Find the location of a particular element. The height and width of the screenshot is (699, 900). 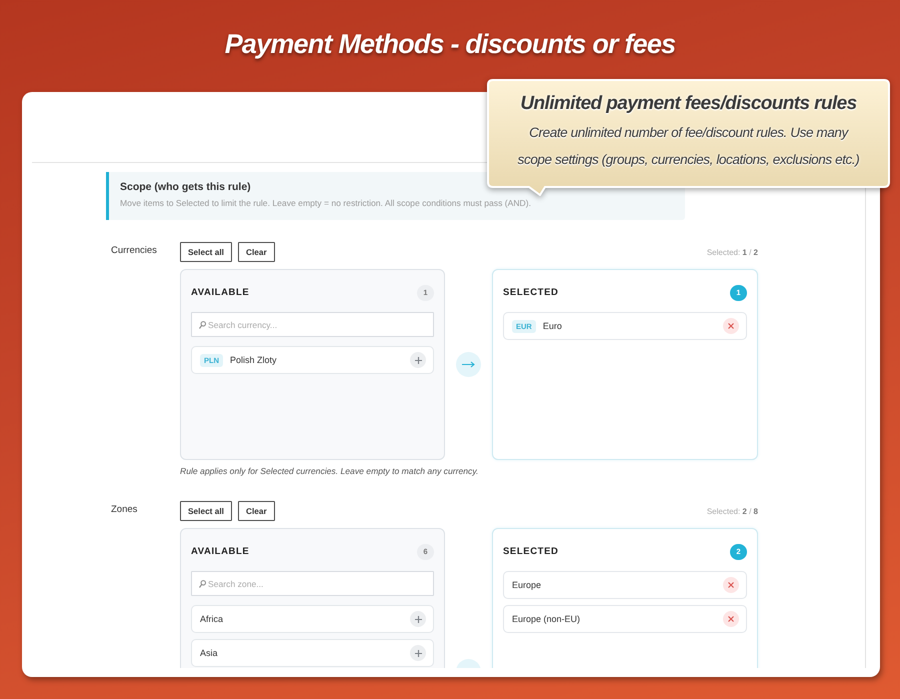

selected-count: Selected: 2 / 8 is located at coordinates (732, 511).